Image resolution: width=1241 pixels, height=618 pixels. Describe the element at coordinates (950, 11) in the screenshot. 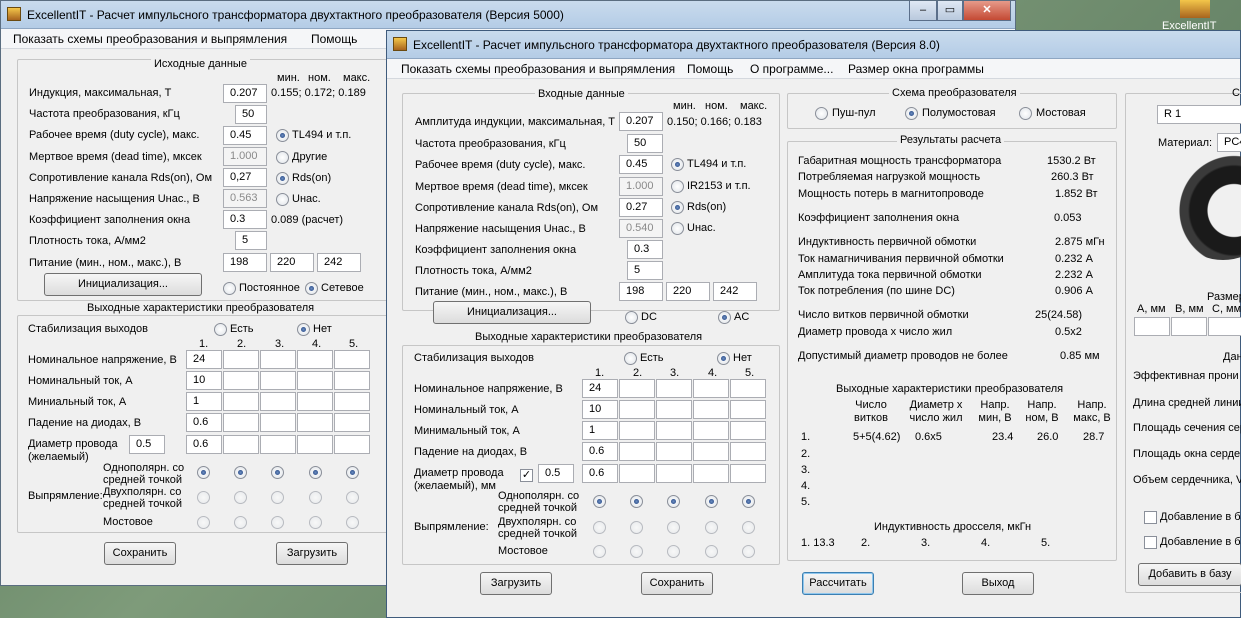

I see `maximize-icon: ▭` at that location.